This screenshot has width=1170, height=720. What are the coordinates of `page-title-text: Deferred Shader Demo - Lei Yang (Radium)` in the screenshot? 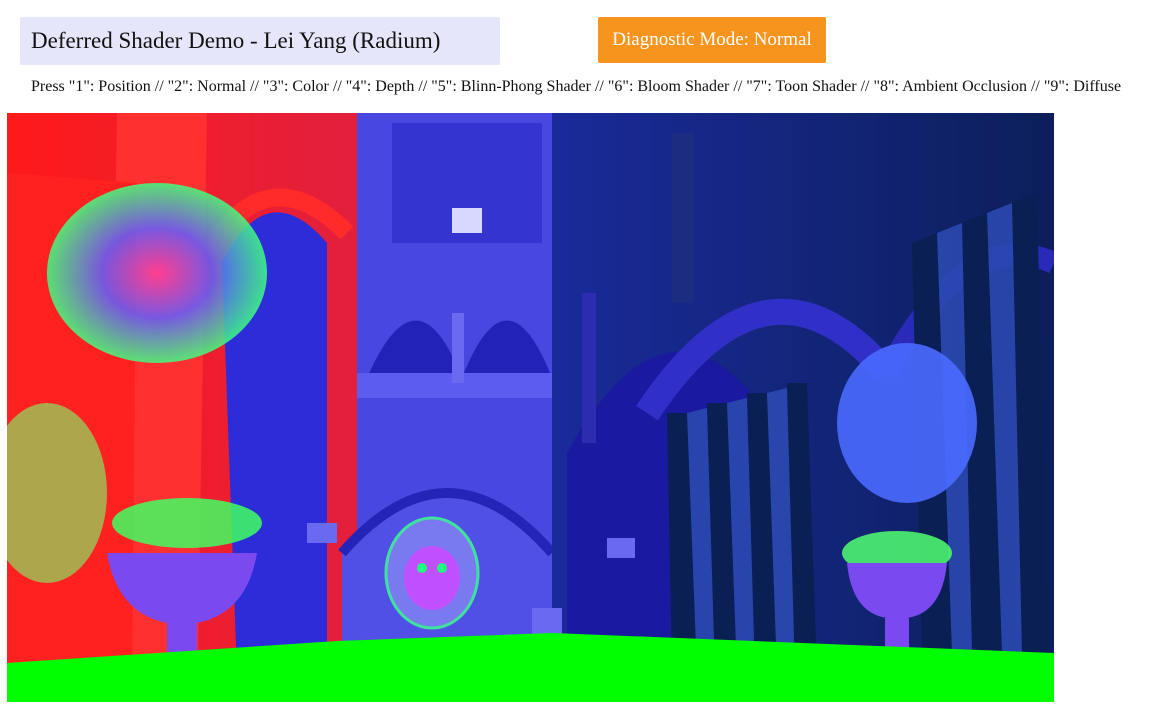 It's located at (236, 40).